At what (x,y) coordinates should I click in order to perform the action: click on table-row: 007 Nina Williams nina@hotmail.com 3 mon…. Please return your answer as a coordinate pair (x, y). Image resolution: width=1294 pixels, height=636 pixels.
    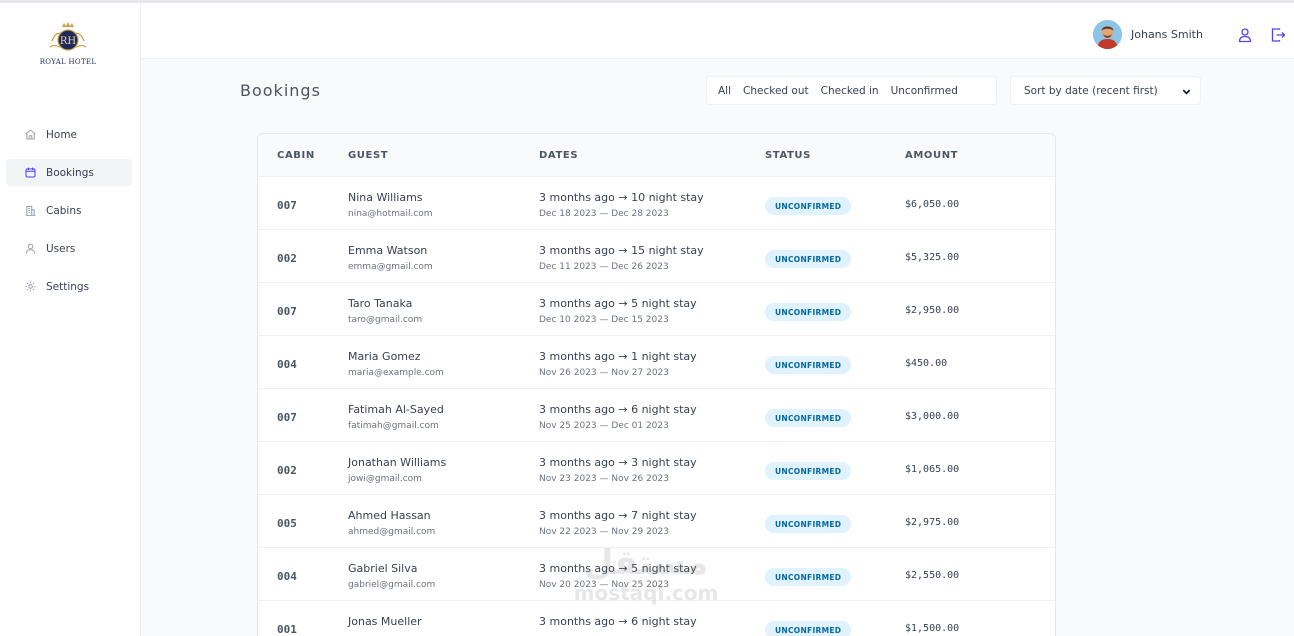
    Looking at the image, I should click on (656, 203).